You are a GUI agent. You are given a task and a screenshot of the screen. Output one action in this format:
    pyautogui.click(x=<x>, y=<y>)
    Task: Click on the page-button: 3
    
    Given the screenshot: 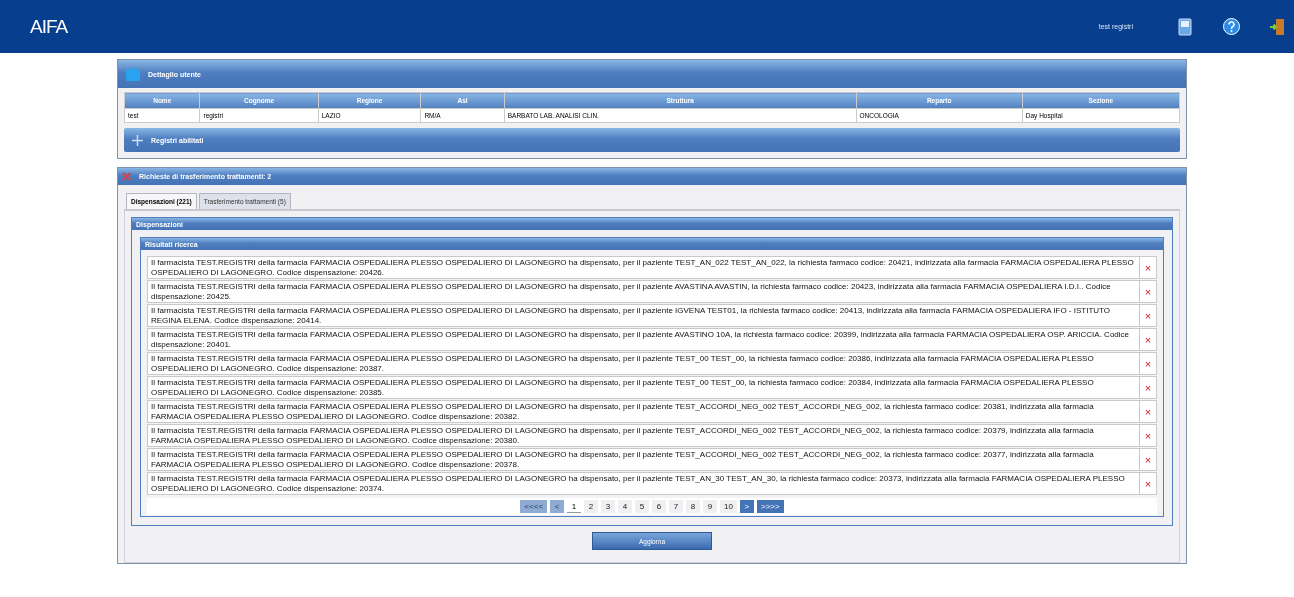 What is the action you would take?
    pyautogui.click(x=608, y=506)
    